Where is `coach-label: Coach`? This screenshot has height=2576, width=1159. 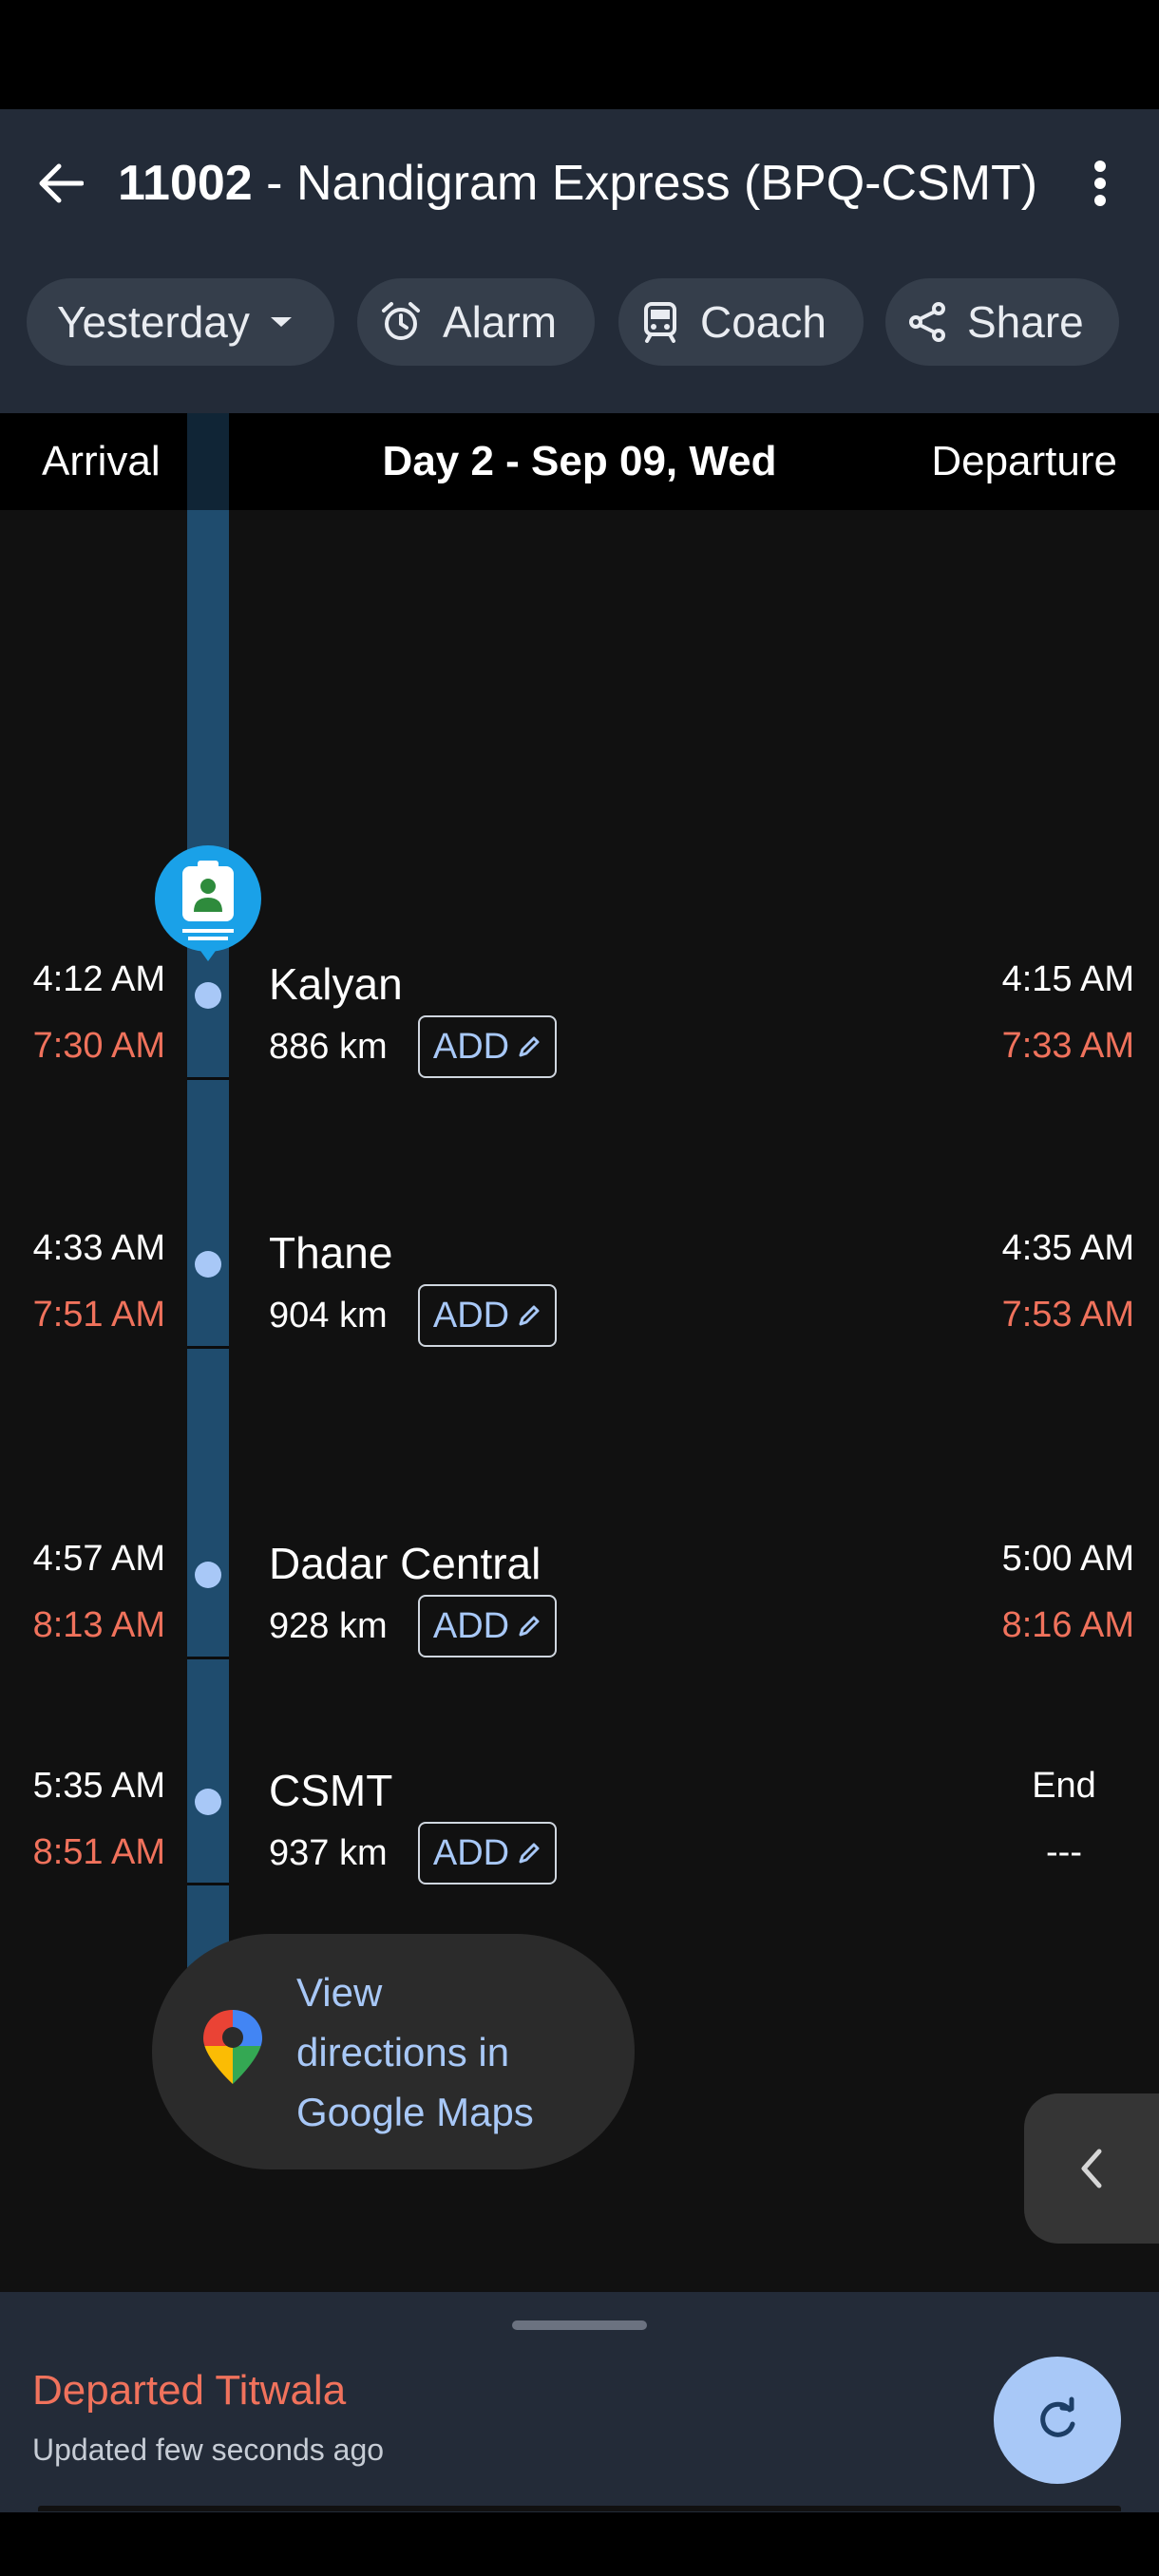
coach-label: Coach is located at coordinates (763, 322).